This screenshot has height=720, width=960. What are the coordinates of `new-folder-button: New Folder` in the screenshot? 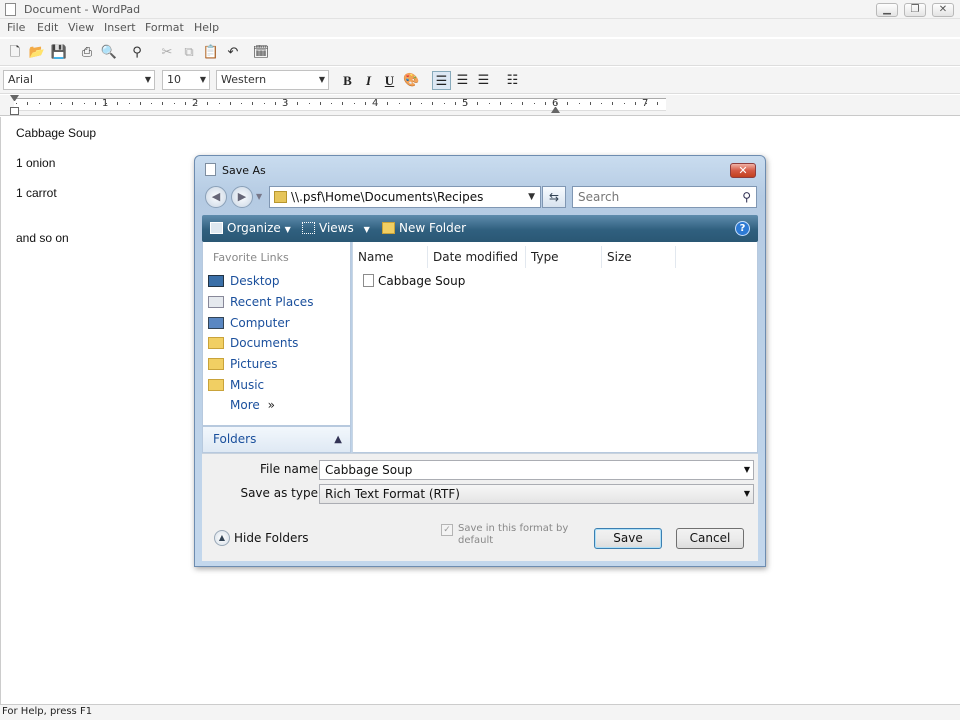 It's located at (424, 228).